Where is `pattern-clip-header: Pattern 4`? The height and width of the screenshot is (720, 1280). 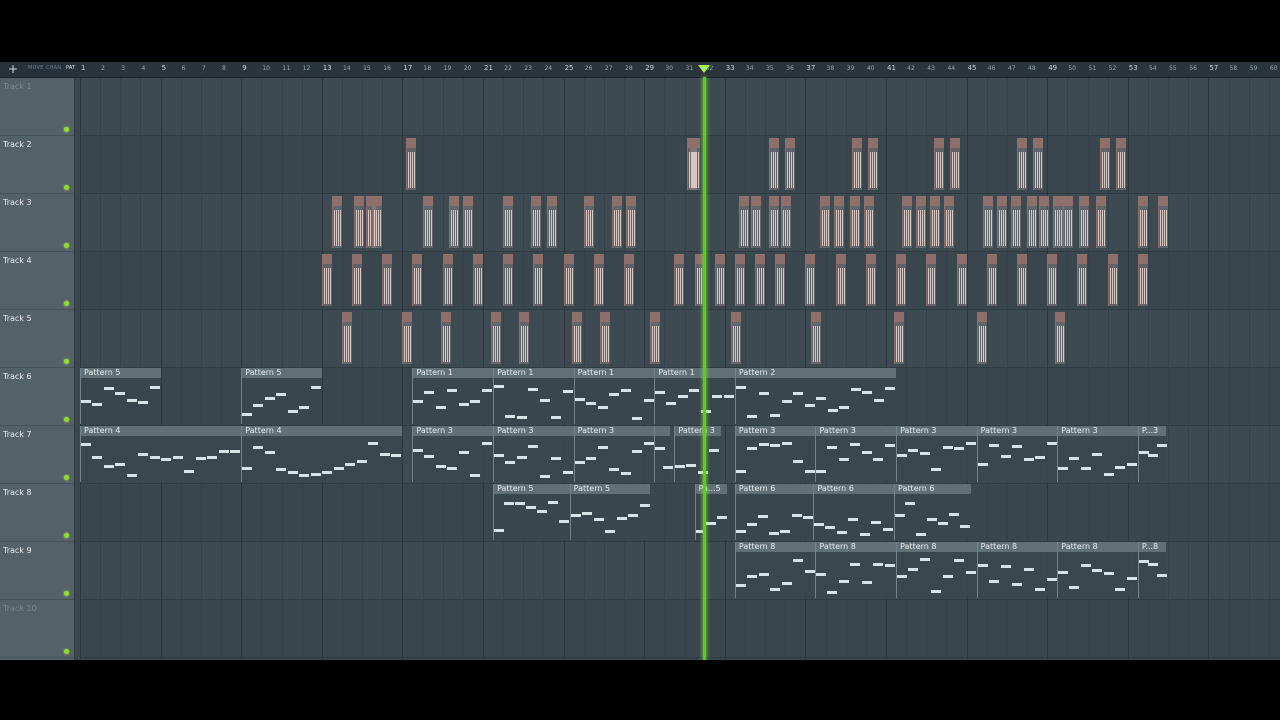
pattern-clip-header: Pattern 4 is located at coordinates (161, 431).